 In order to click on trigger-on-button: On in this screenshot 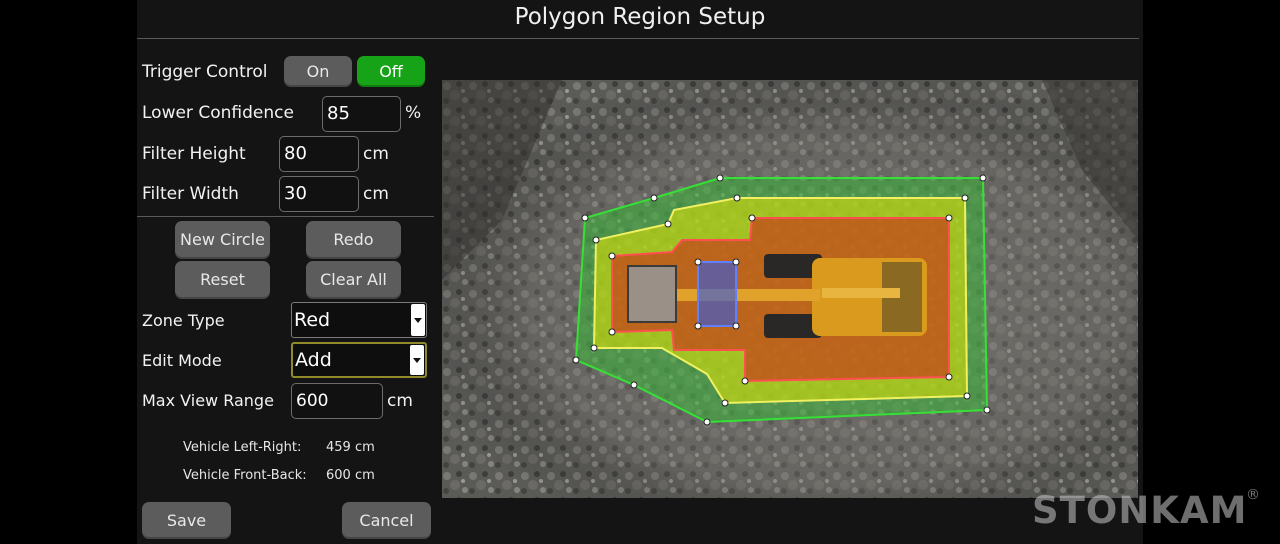, I will do `click(318, 71)`.